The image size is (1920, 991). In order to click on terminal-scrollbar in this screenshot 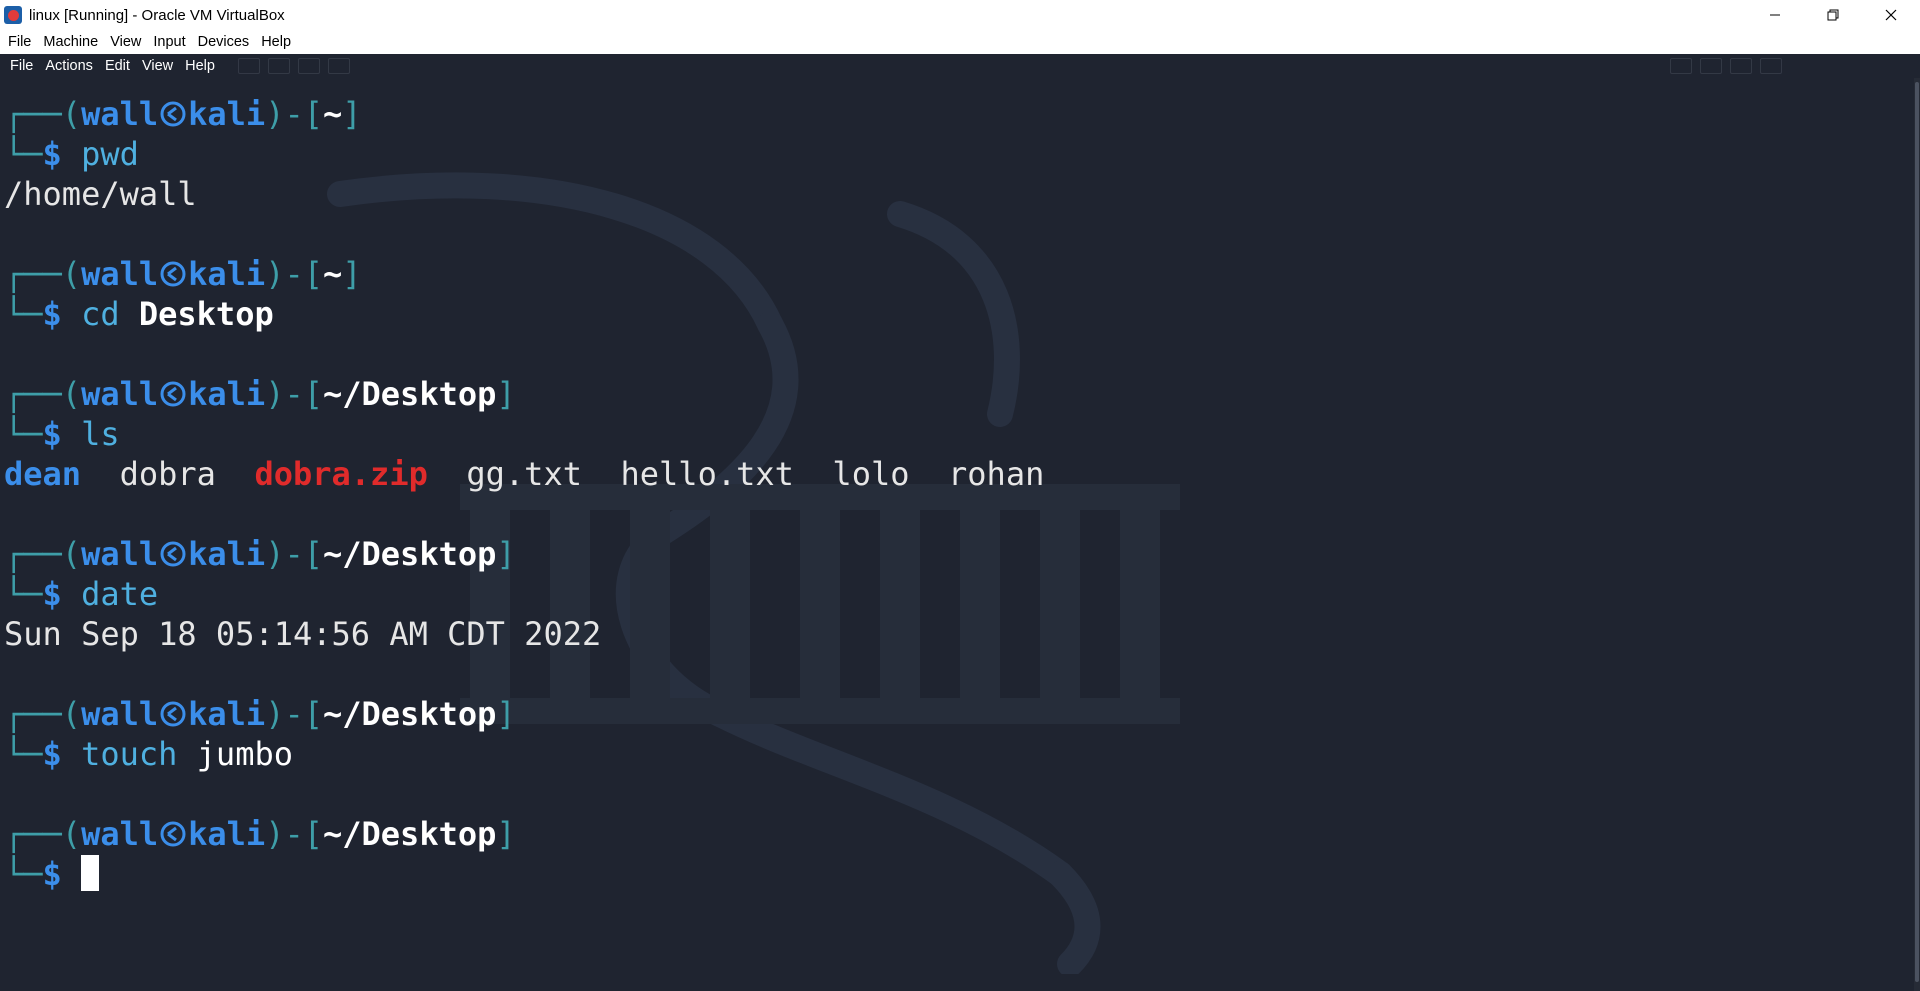, I will do `click(1917, 534)`.